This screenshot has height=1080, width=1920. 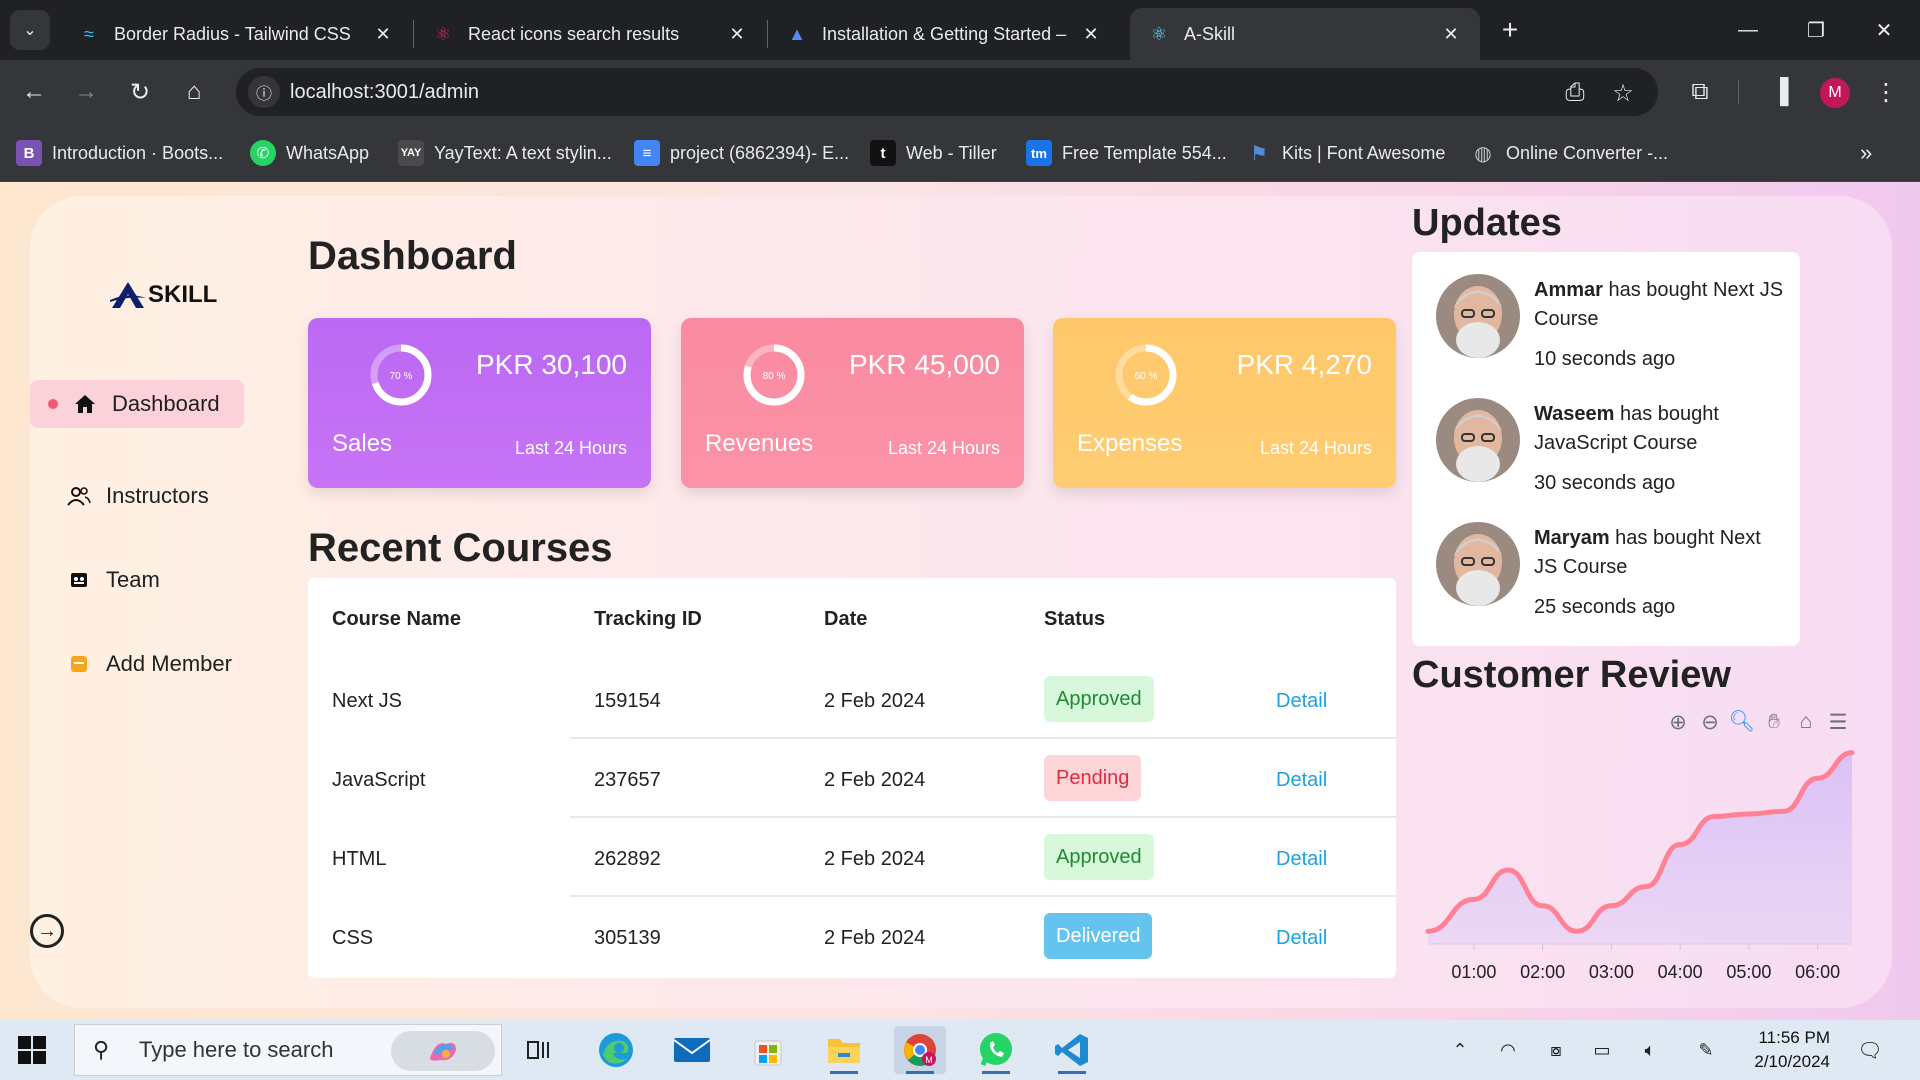 I want to click on sidebar-item-add-member: Add Member, so click(x=137, y=664).